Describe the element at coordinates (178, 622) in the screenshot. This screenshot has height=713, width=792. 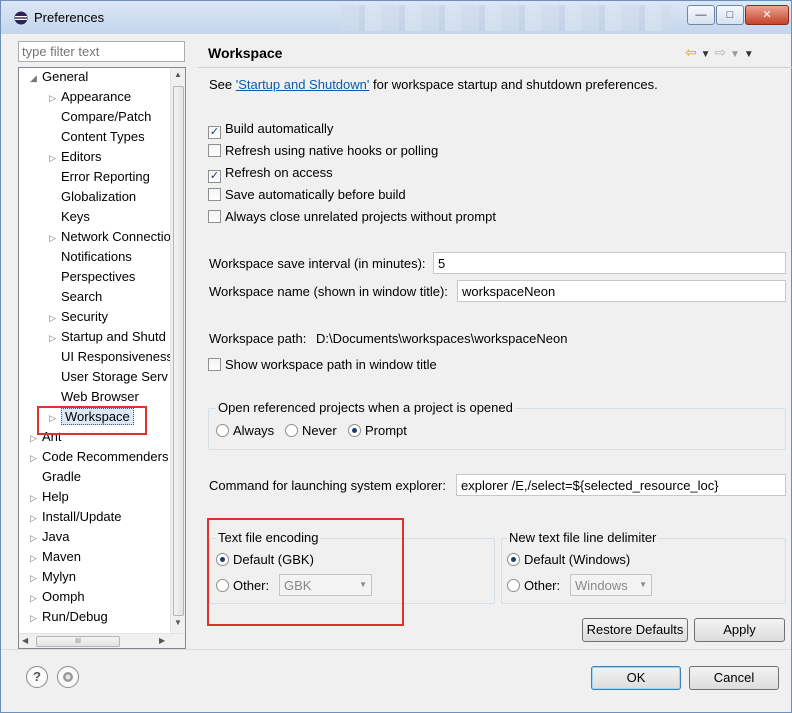
I see `scroll-down-arrow-icon: ▼` at that location.